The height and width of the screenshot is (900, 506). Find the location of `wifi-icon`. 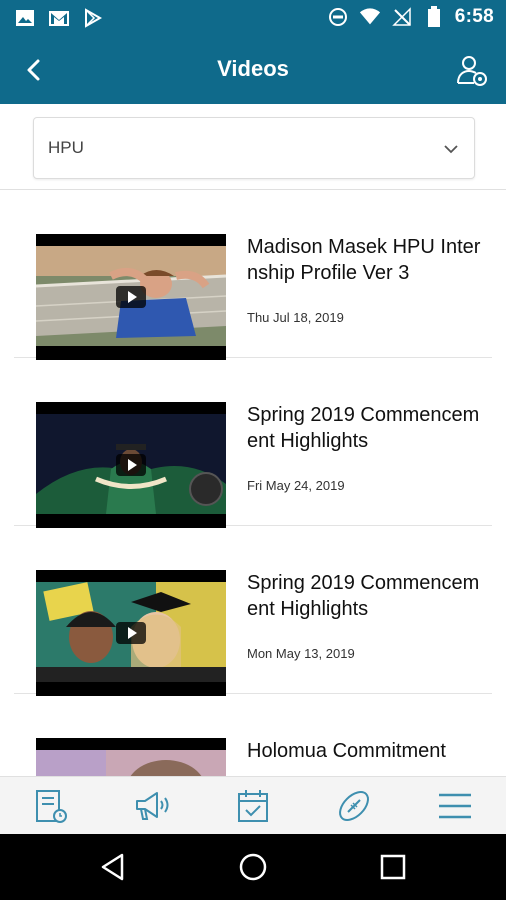

wifi-icon is located at coordinates (370, 17).